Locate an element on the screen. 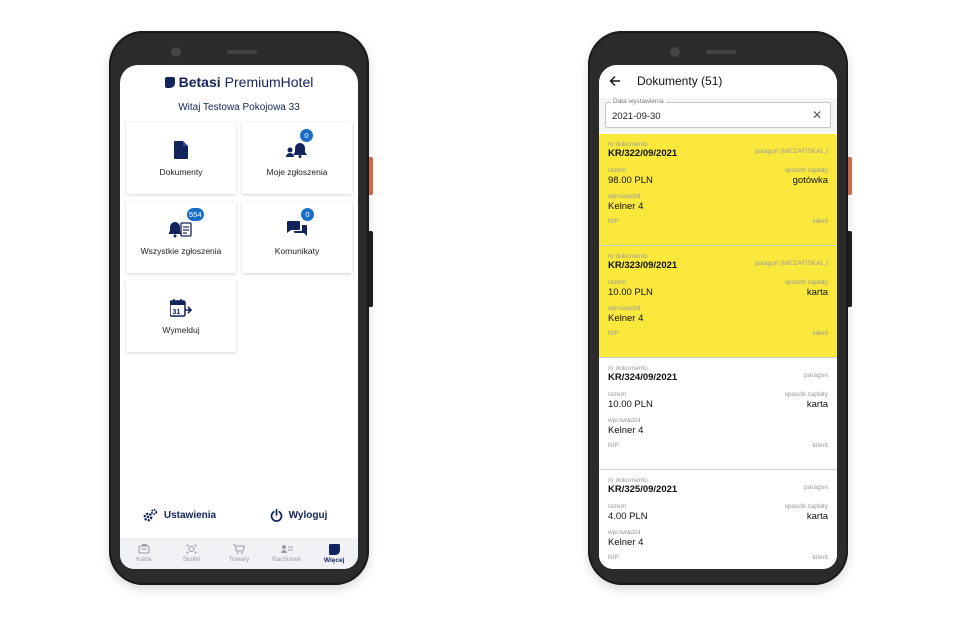 Image resolution: width=958 pixels, height=617 pixels. clear-icon: ✕ is located at coordinates (817, 115).